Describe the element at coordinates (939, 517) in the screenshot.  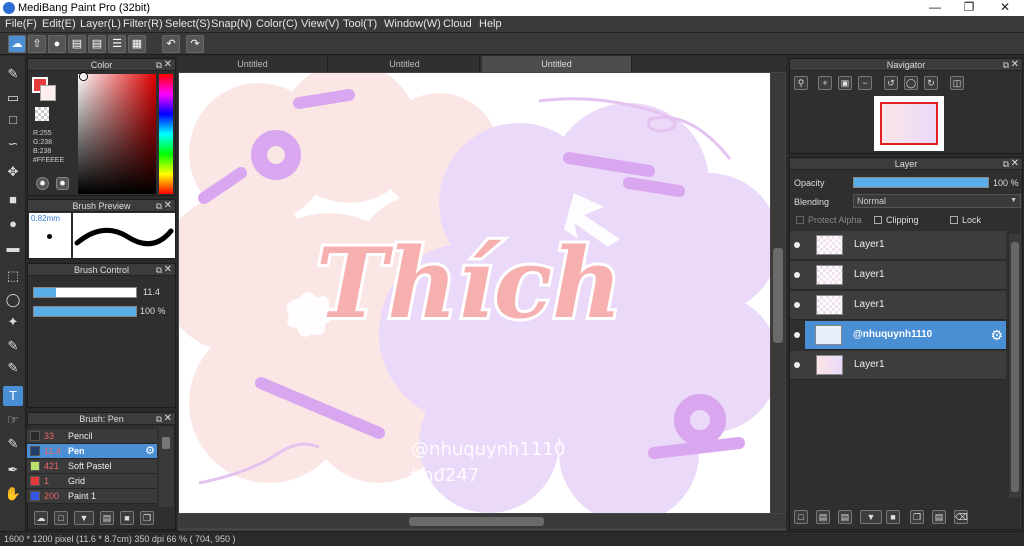
I see `merge-layer-icon: ▤` at that location.